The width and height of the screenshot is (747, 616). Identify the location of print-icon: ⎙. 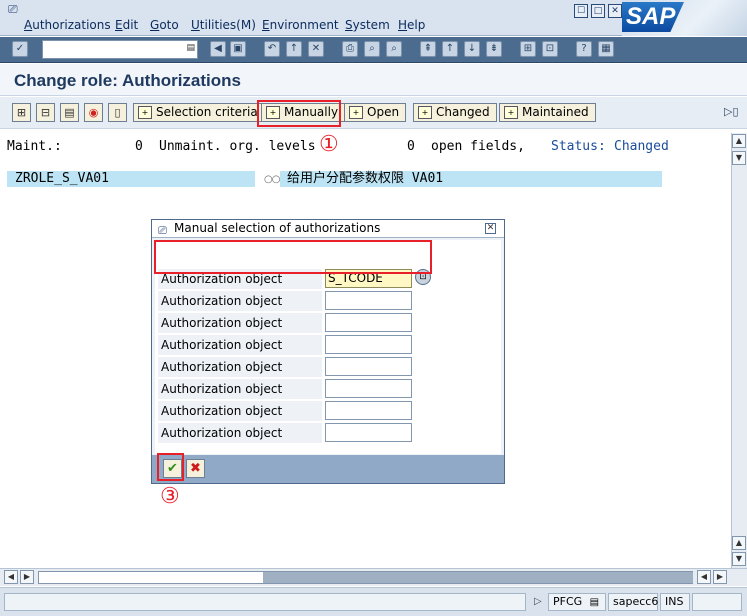
(350, 49).